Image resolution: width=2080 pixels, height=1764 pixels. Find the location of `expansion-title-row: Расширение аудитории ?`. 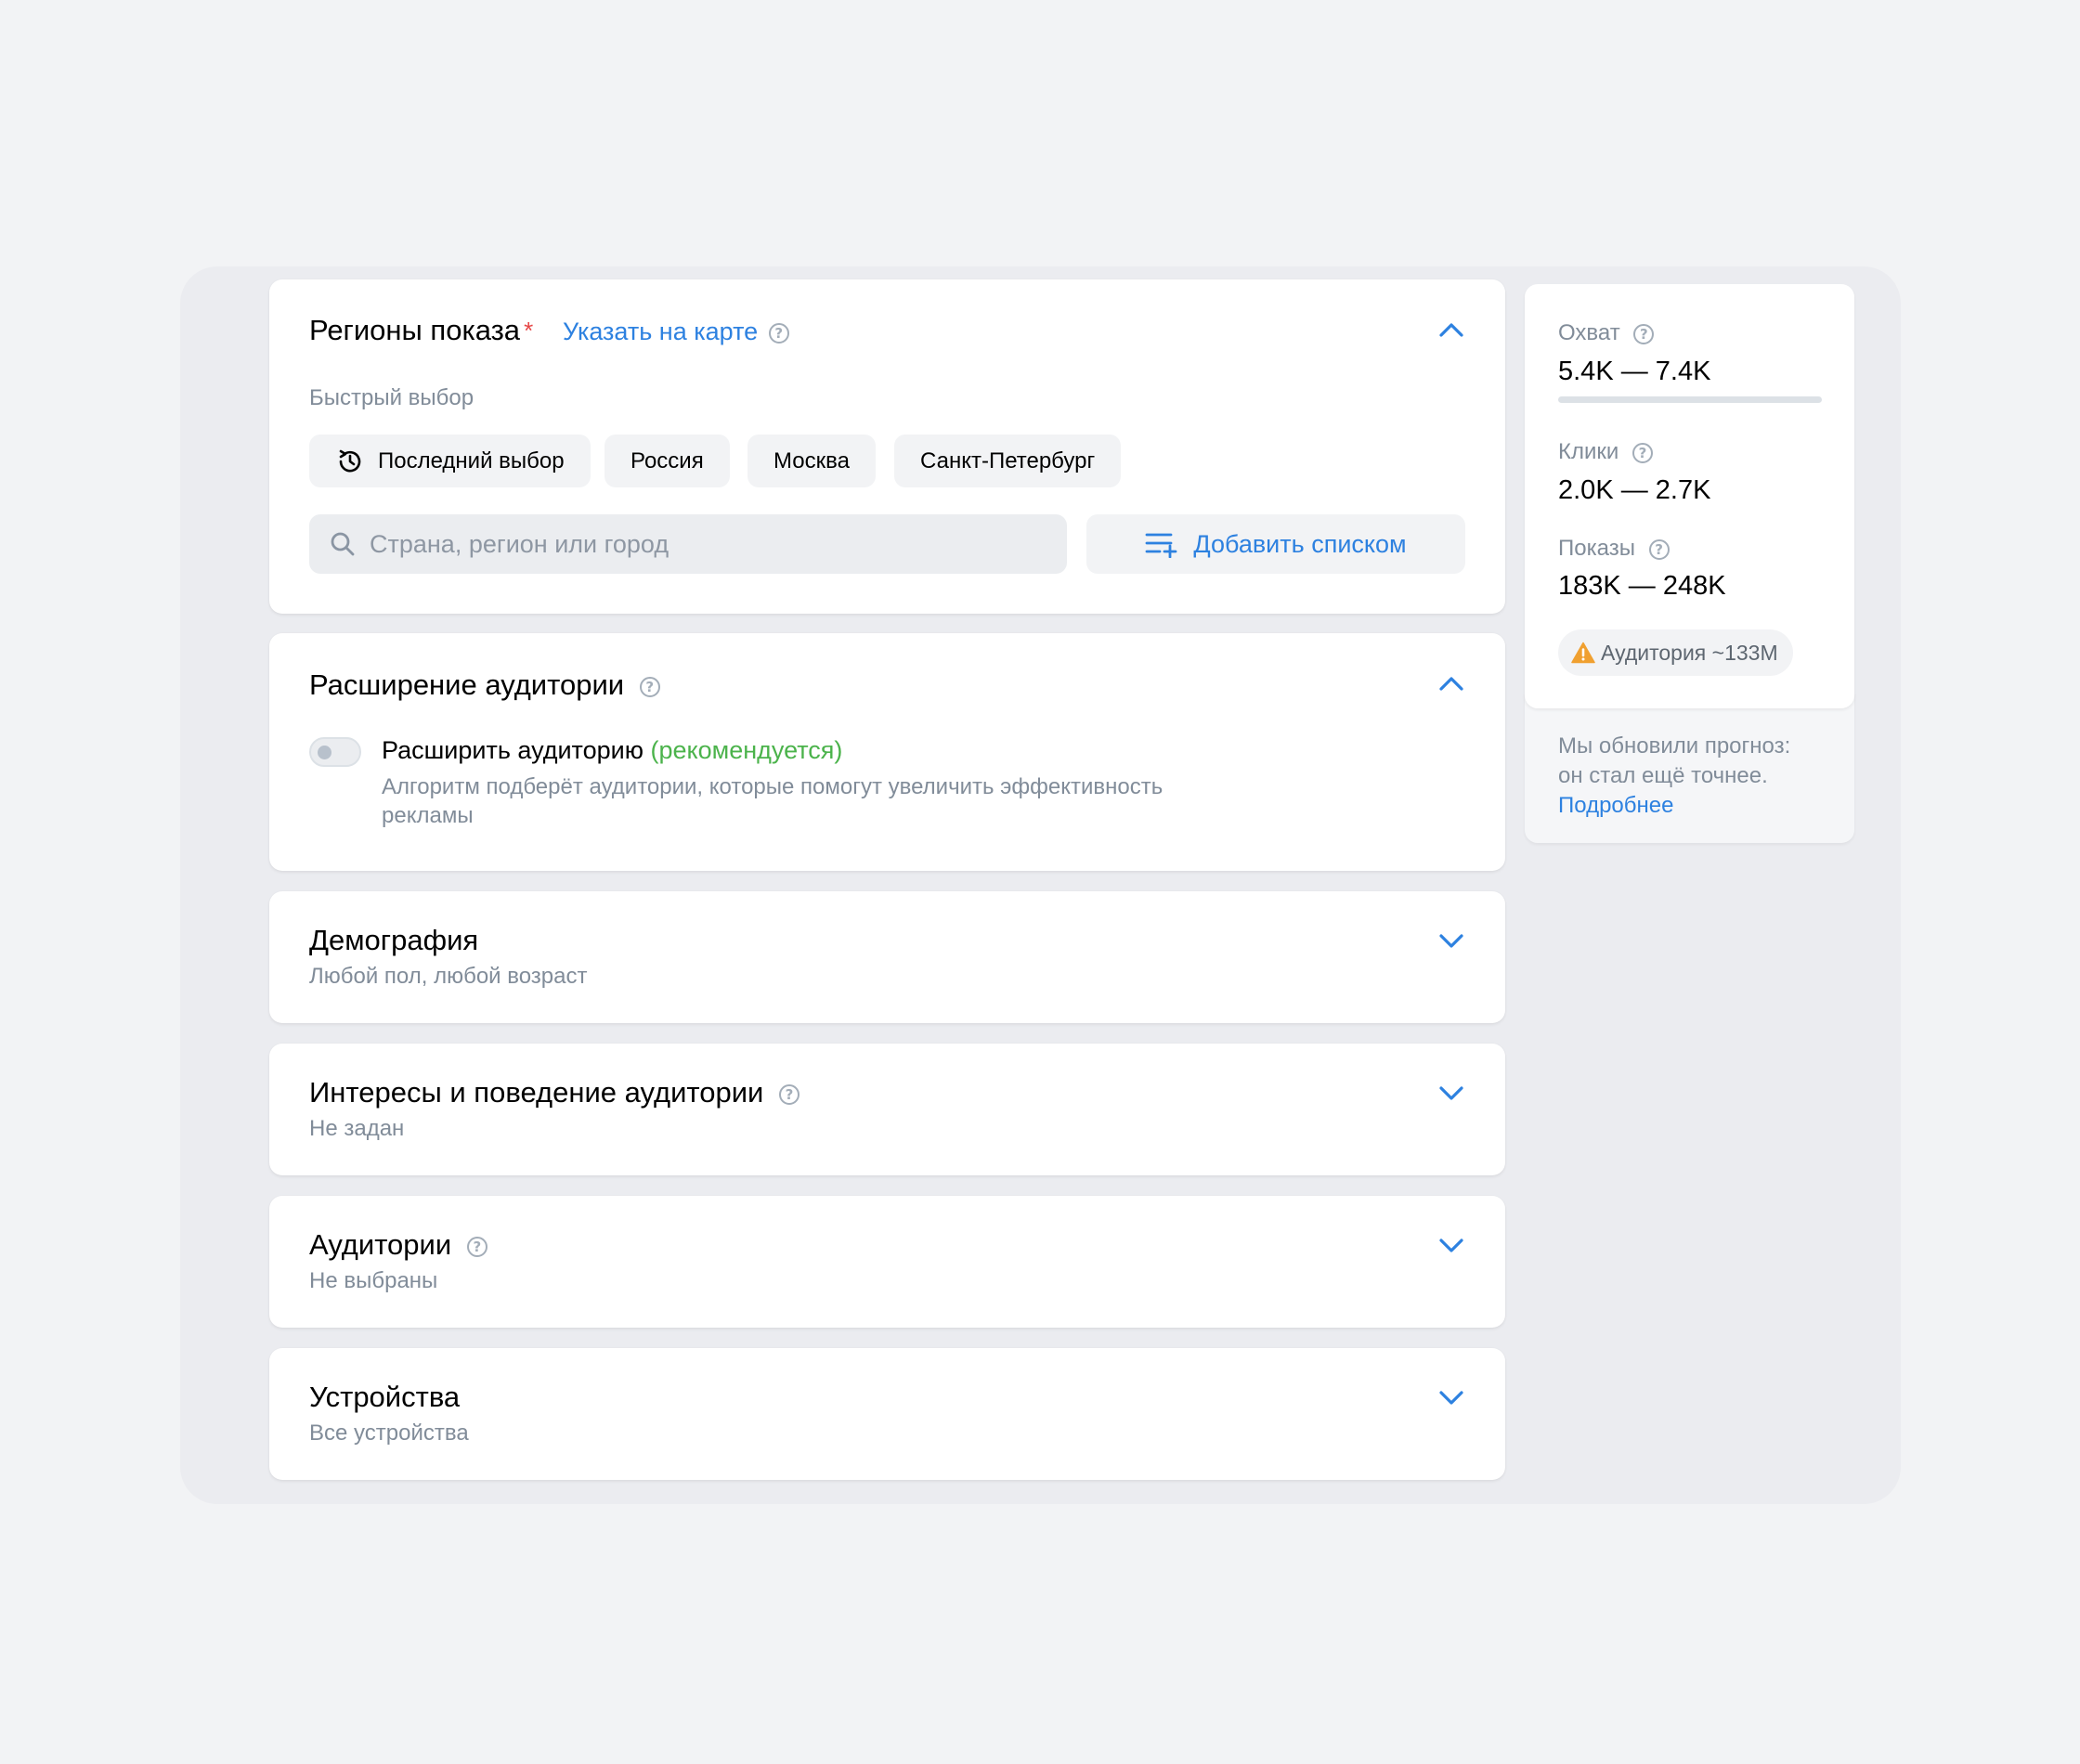

expansion-title-row: Расширение аудитории ? is located at coordinates (484, 685).